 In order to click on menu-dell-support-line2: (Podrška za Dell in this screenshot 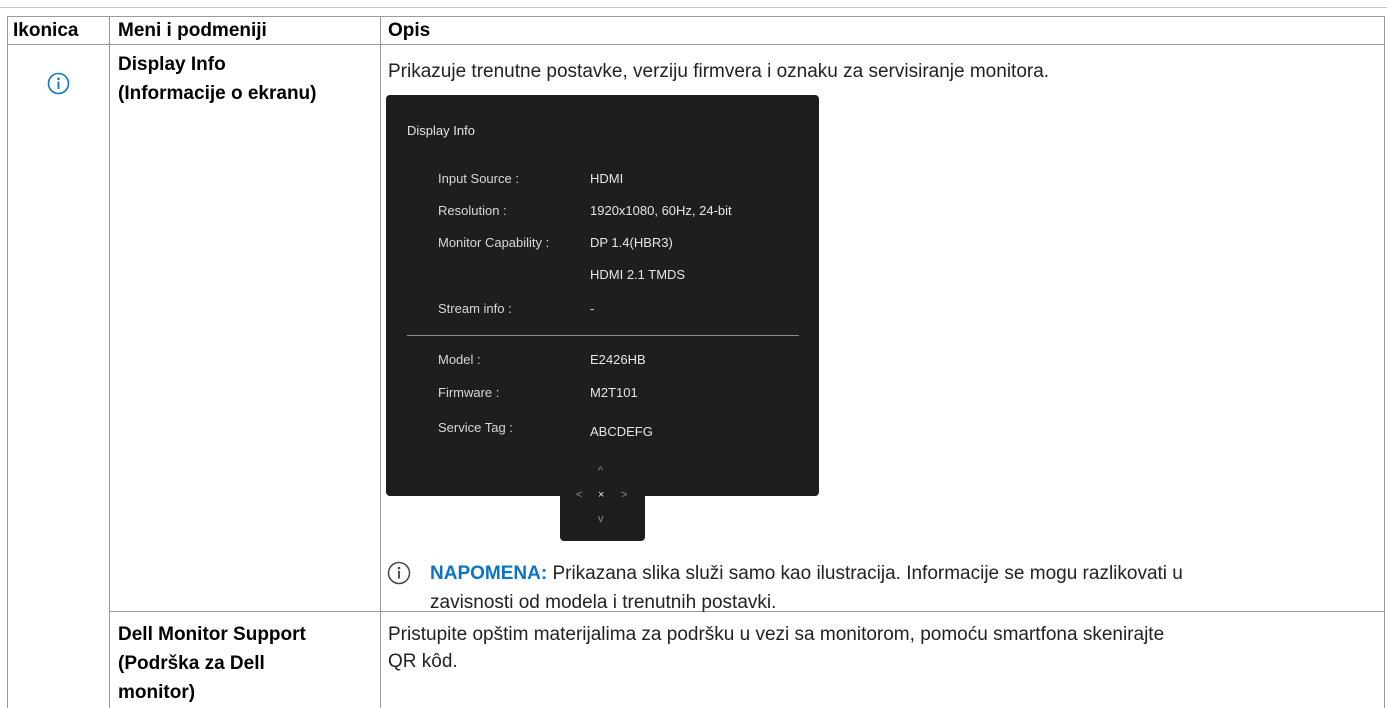, I will do `click(191, 663)`.